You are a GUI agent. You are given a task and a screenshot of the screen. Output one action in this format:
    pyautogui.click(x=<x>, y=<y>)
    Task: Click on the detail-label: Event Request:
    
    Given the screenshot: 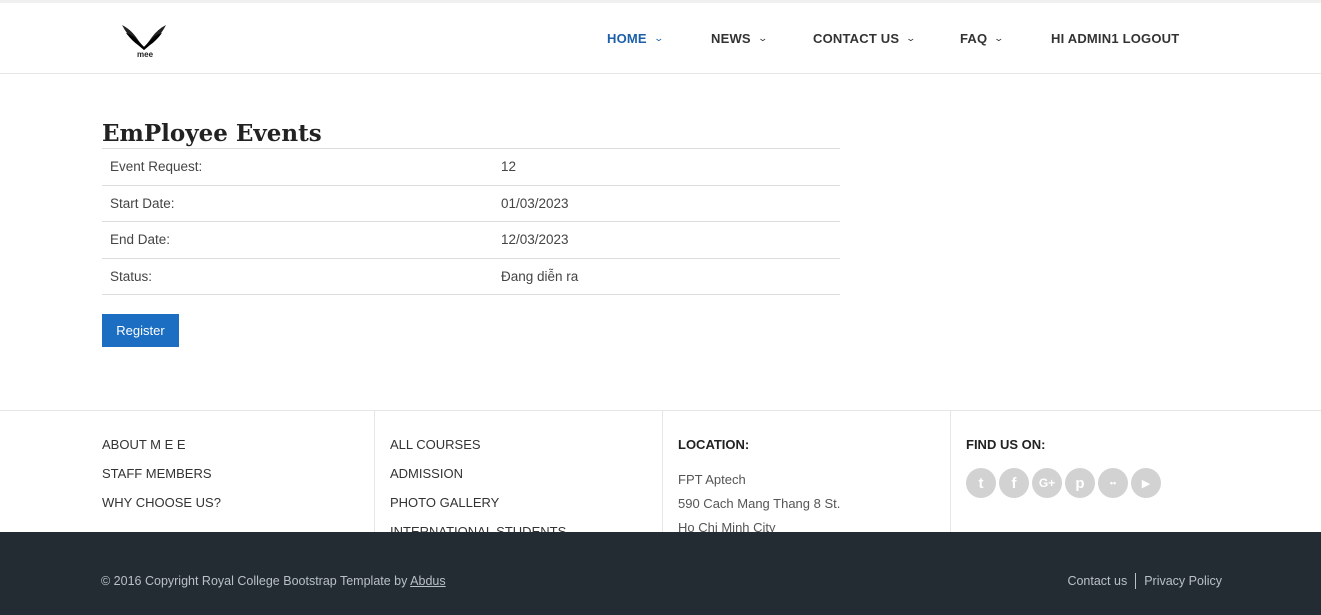 What is the action you would take?
    pyautogui.click(x=156, y=166)
    